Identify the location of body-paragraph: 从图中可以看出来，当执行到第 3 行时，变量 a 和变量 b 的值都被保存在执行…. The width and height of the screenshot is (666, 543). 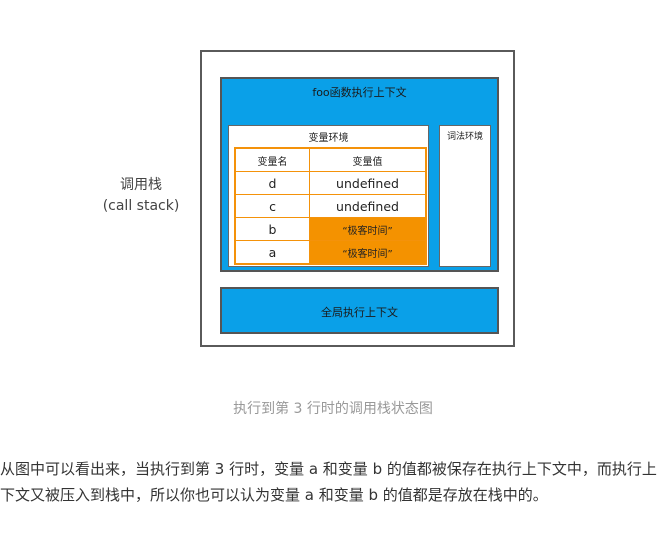
(328, 482).